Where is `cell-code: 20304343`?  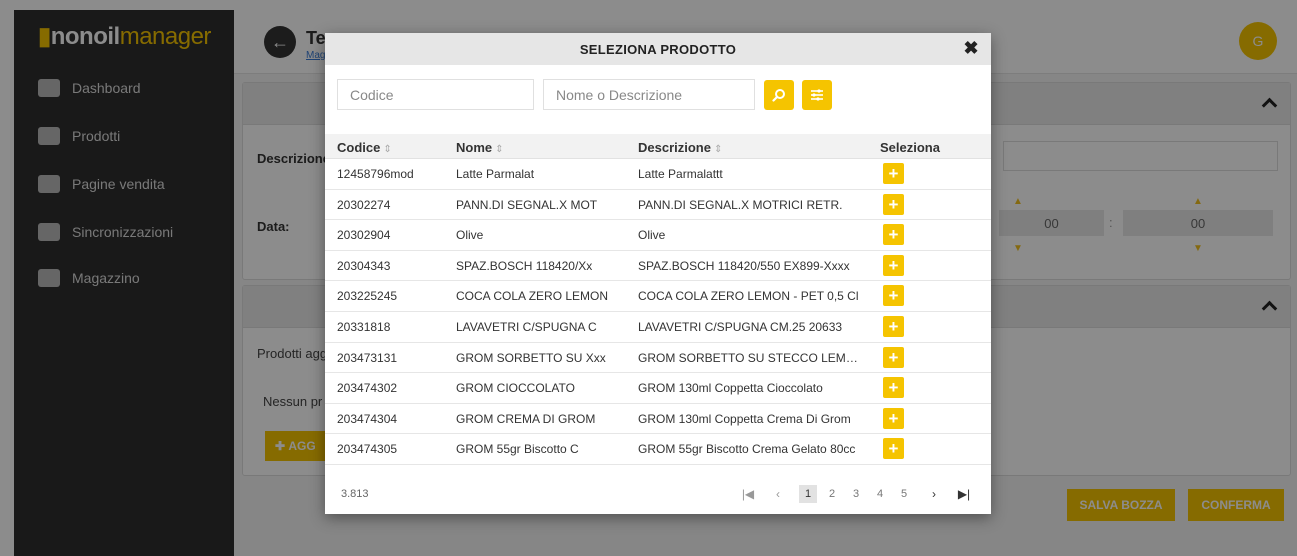
cell-code: 20304343 is located at coordinates (364, 265).